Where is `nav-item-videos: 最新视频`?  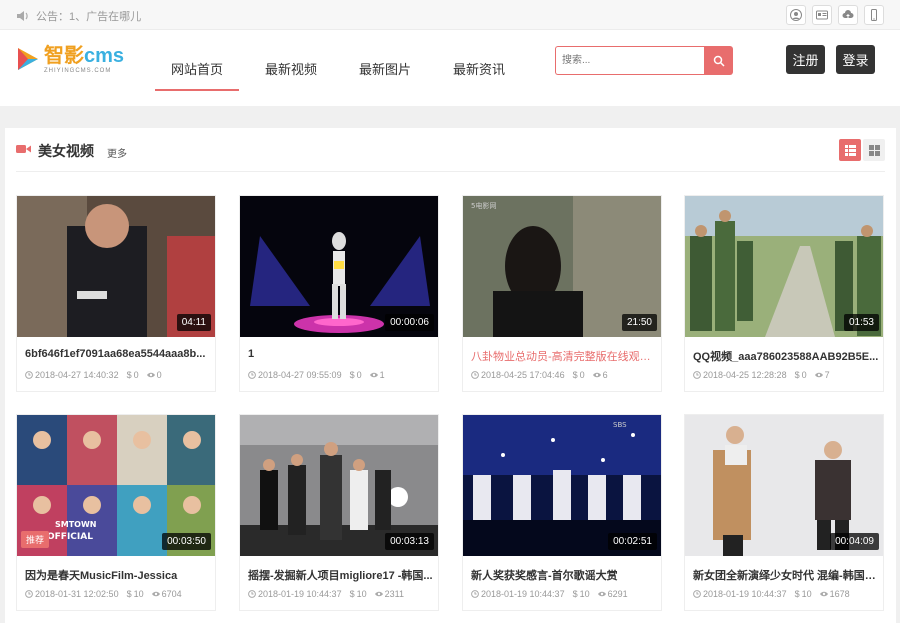
nav-item-videos: 最新视频 is located at coordinates (291, 68).